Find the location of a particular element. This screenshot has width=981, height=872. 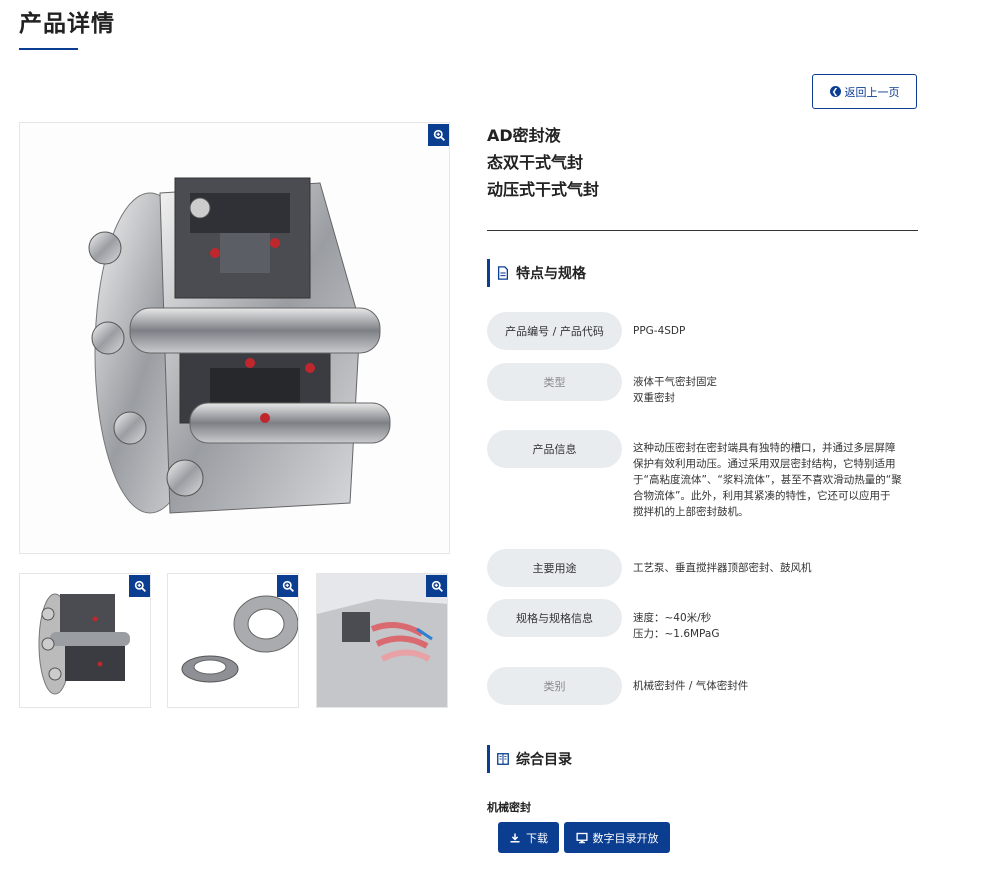

seal-cutaway-illustration is located at coordinates (239, 345).